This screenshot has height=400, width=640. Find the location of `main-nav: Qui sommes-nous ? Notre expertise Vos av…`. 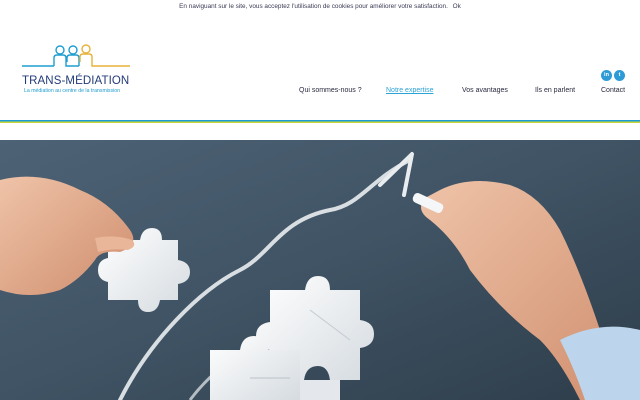

main-nav: Qui sommes-nous ? Notre expertise Vos av… is located at coordinates (320, 92).